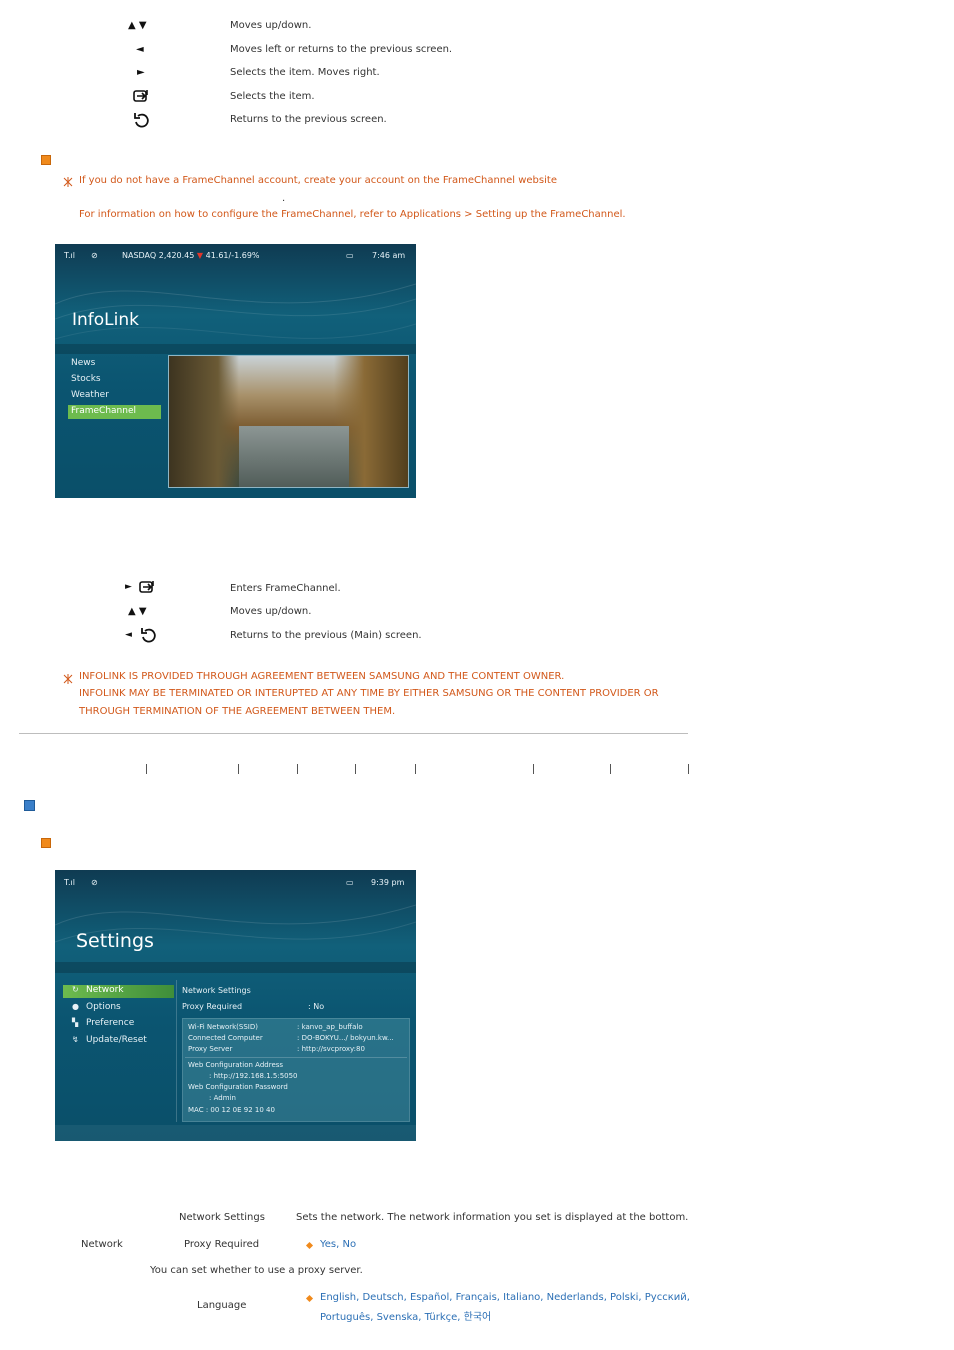 Image resolution: width=954 pixels, height=1350 pixels. What do you see at coordinates (128, 635) in the screenshot?
I see `key-left-arrow: ◄` at bounding box center [128, 635].